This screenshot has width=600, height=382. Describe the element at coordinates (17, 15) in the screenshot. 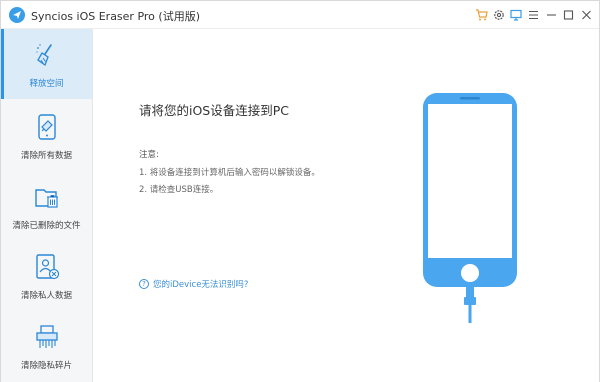

I see `app-logo-icon` at that location.